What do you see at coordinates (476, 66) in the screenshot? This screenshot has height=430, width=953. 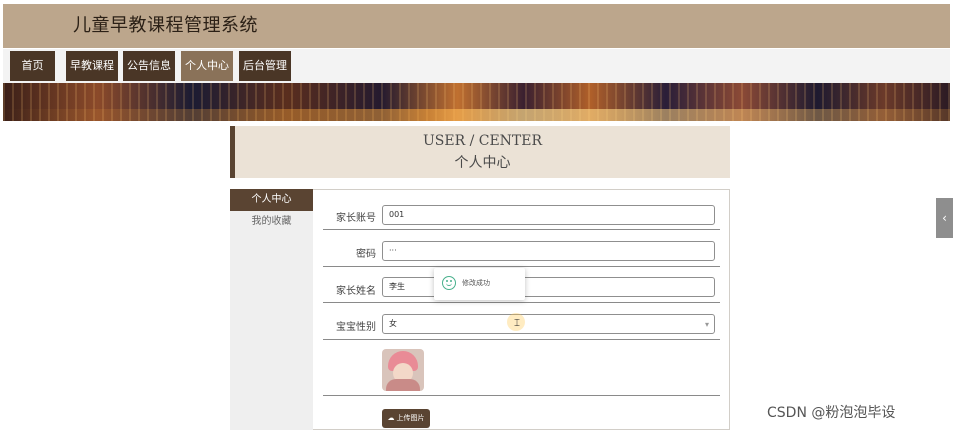 I see `nav-bar: 首页 早教课程 公告信息 个人中心 后台管理` at bounding box center [476, 66].